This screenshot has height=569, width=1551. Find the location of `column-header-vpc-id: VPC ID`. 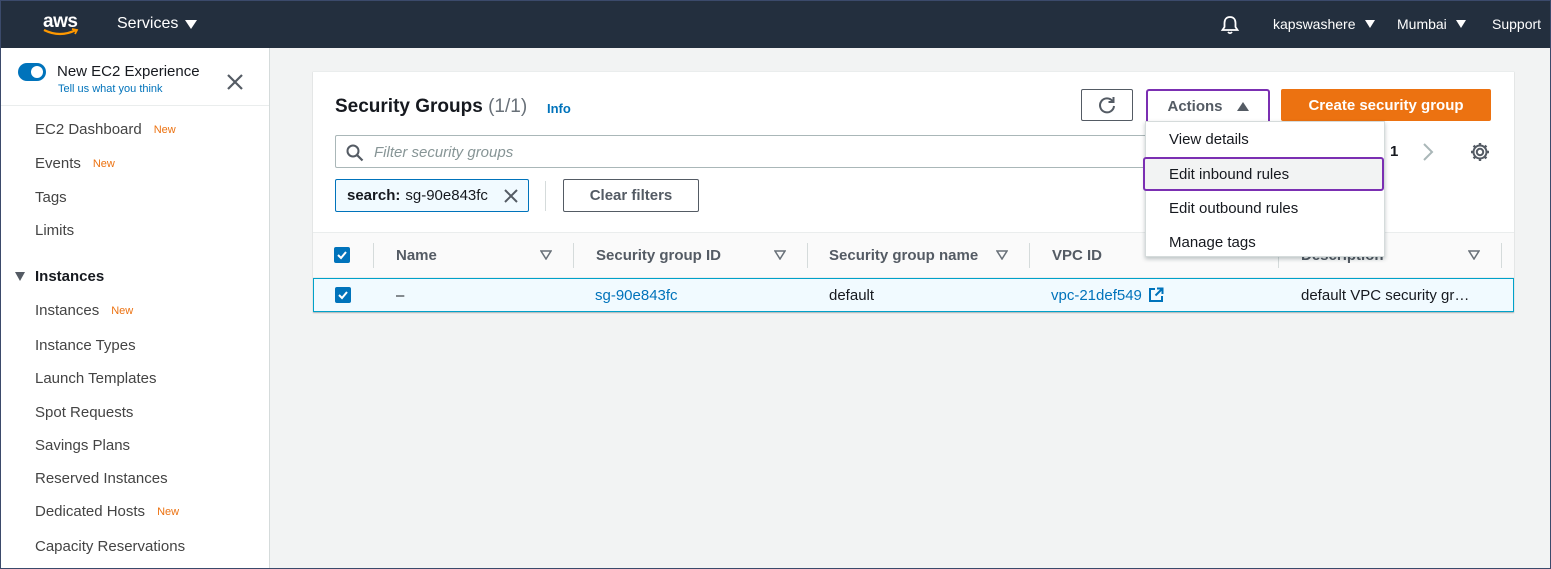

column-header-vpc-id: VPC ID is located at coordinates (1077, 255).